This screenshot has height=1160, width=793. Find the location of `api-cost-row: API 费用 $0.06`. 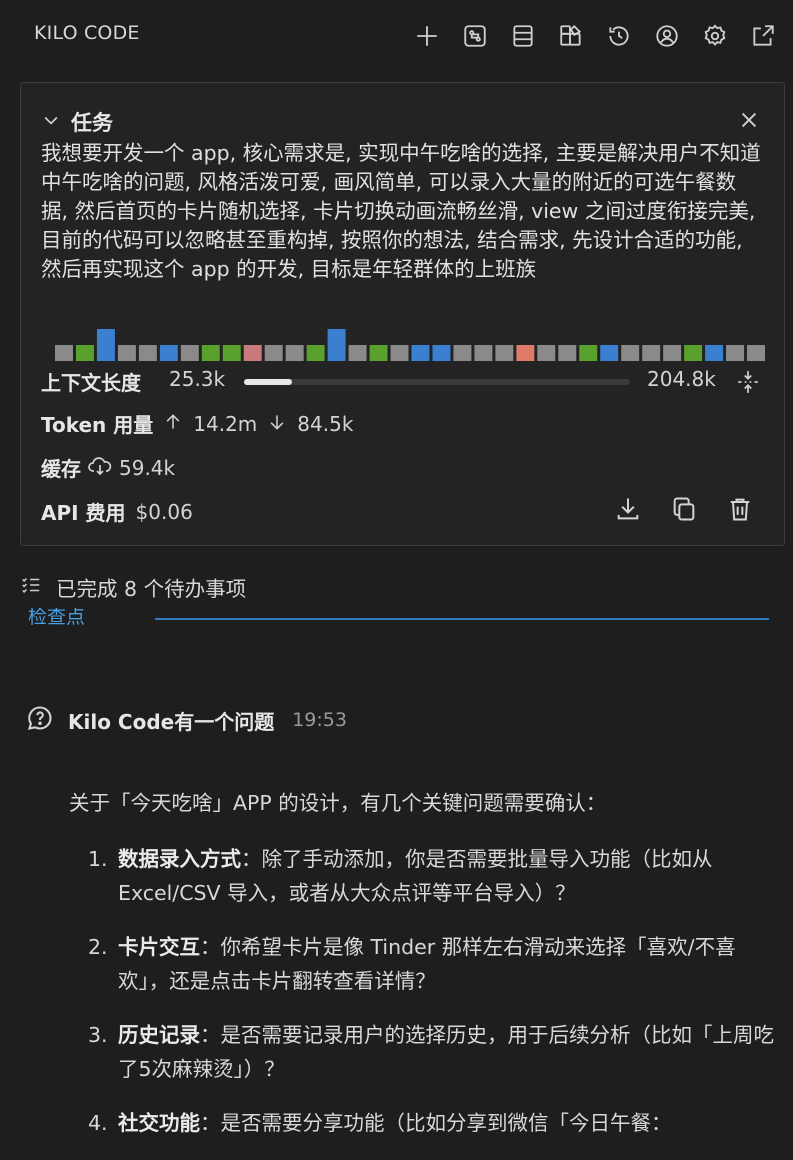

api-cost-row: API 费用 $0.06 is located at coordinates (117, 511).